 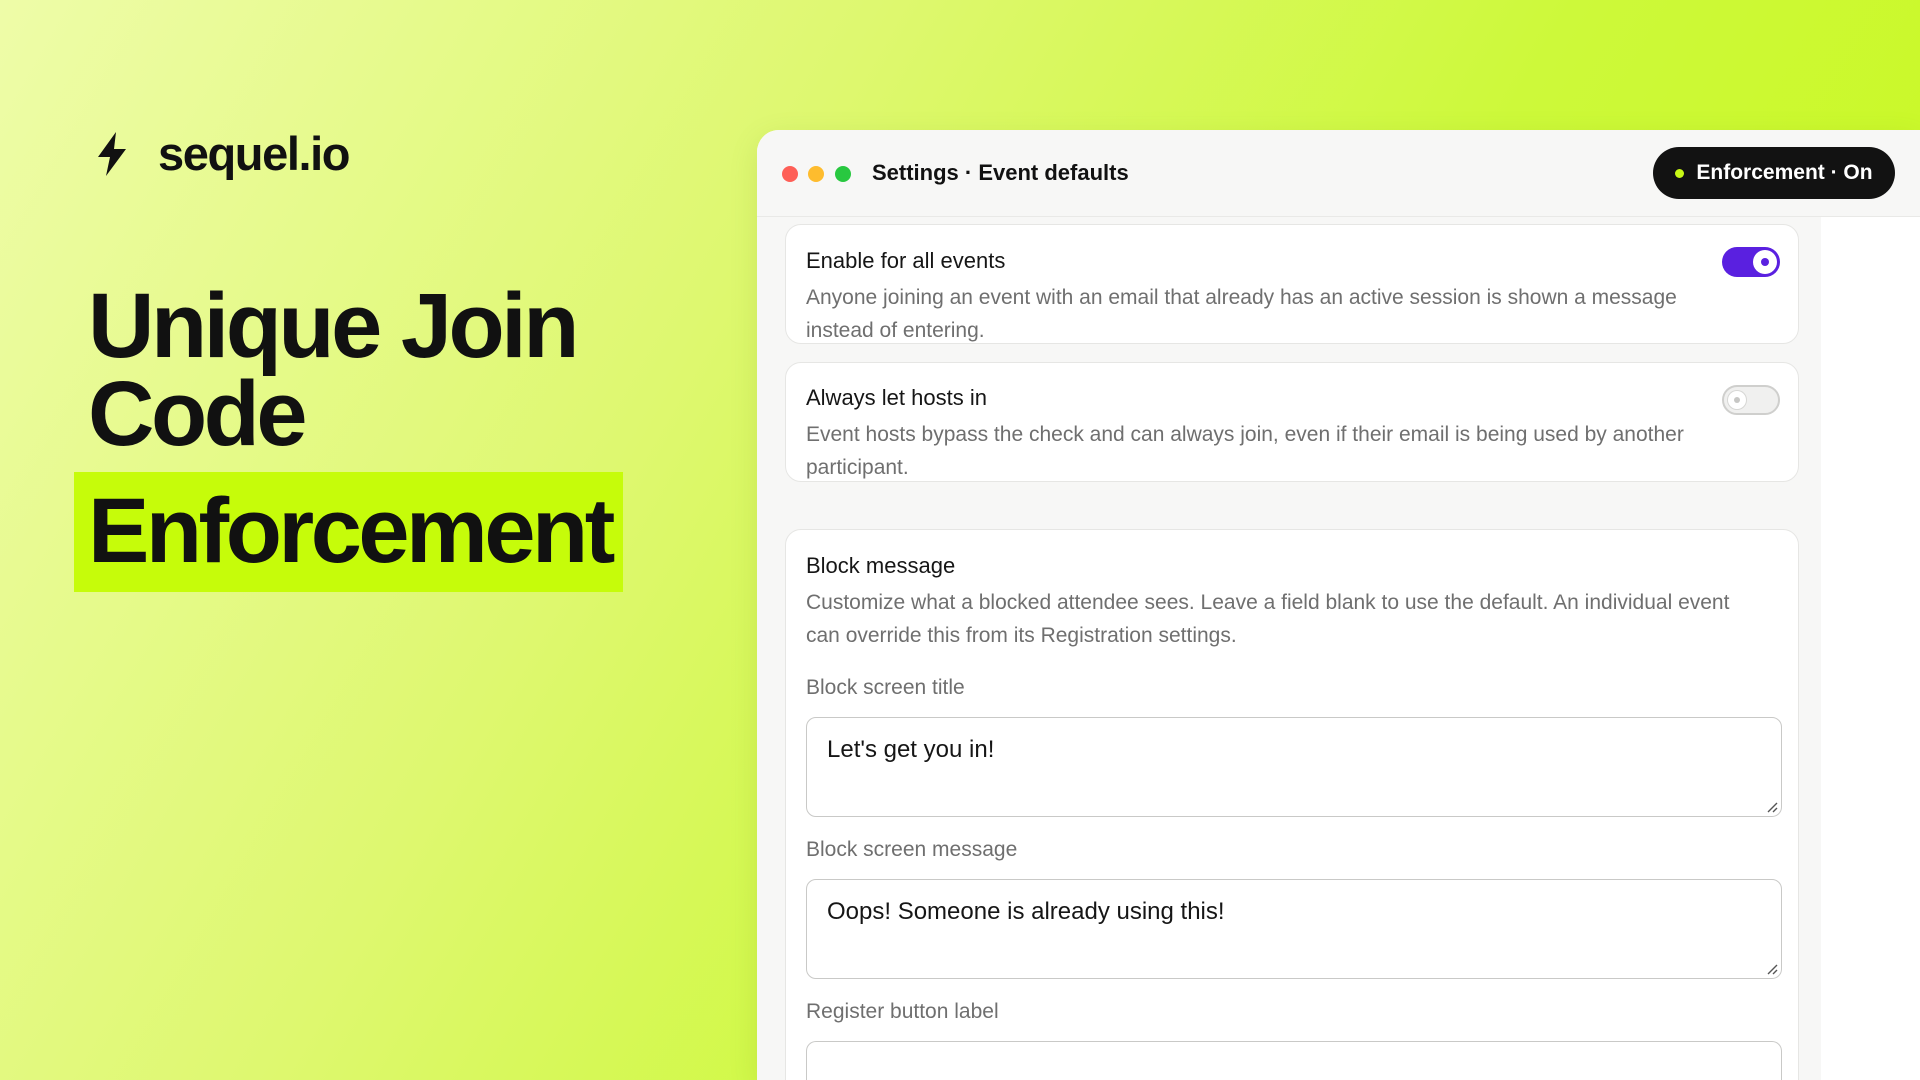 I want to click on headline: Unique Join Code, so click(x=368, y=370).